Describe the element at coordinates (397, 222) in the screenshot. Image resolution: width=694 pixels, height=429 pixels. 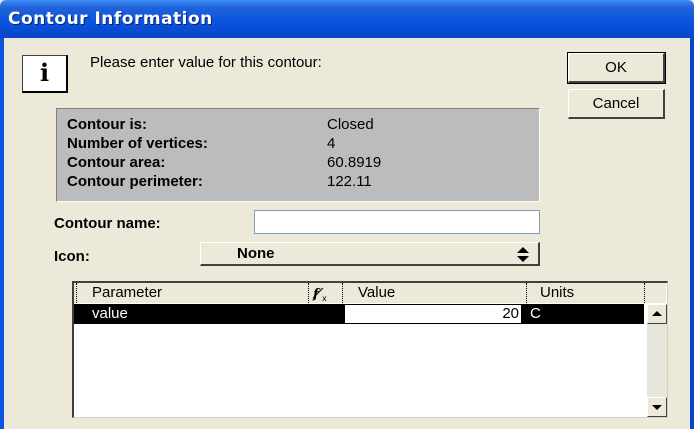
I see `contour-name-input` at that location.